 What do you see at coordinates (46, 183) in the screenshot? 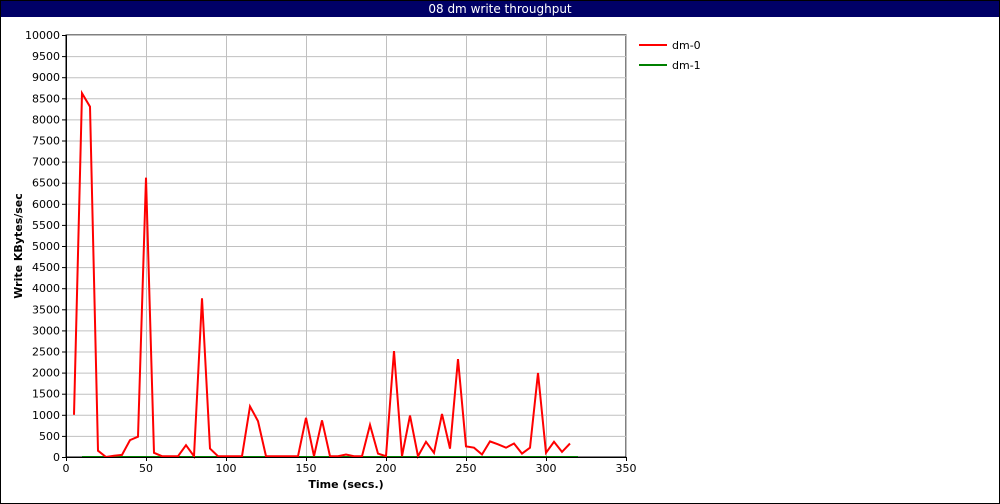
I see `y-tick-label: 6500` at bounding box center [46, 183].